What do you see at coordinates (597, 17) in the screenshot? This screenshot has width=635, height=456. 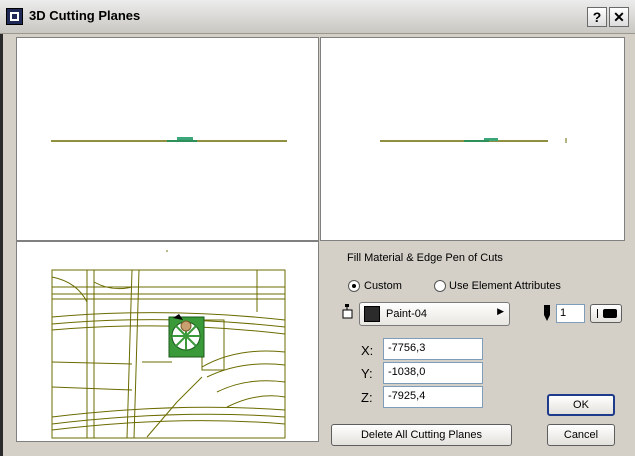 I see `help-button: ?` at bounding box center [597, 17].